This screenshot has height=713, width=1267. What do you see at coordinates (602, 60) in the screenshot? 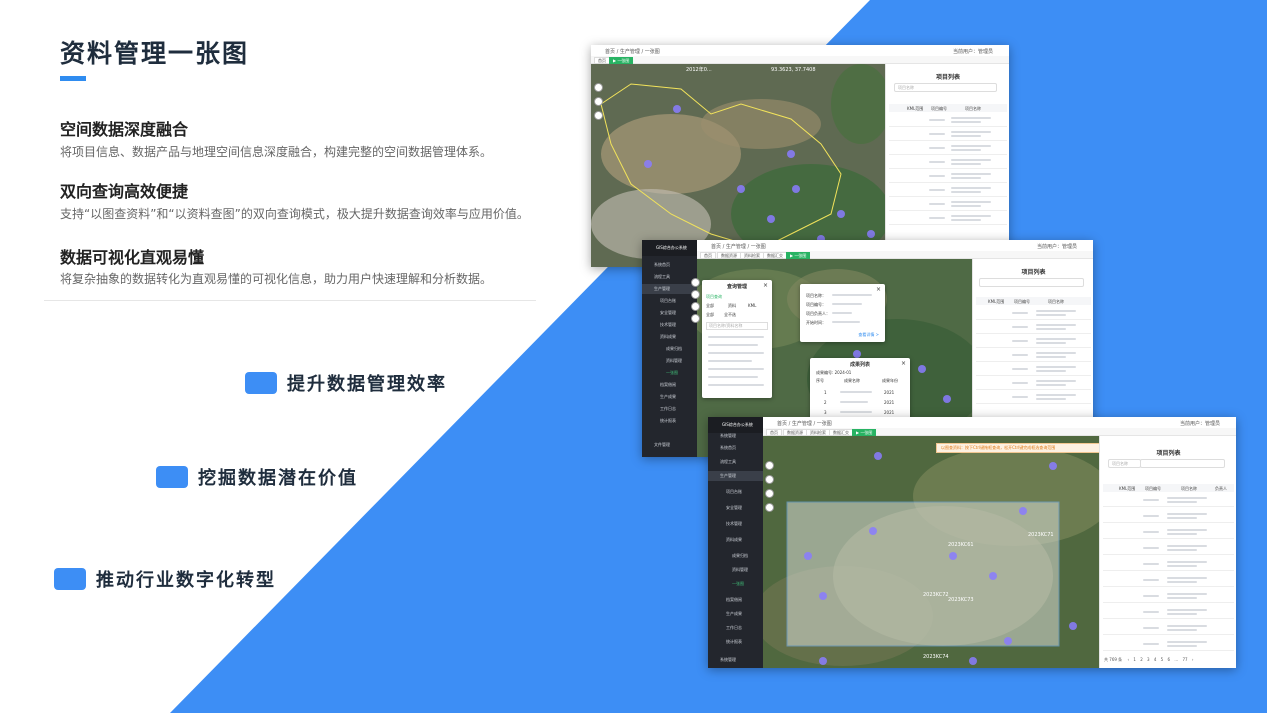
I see `tab-home: 首页` at bounding box center [602, 60].